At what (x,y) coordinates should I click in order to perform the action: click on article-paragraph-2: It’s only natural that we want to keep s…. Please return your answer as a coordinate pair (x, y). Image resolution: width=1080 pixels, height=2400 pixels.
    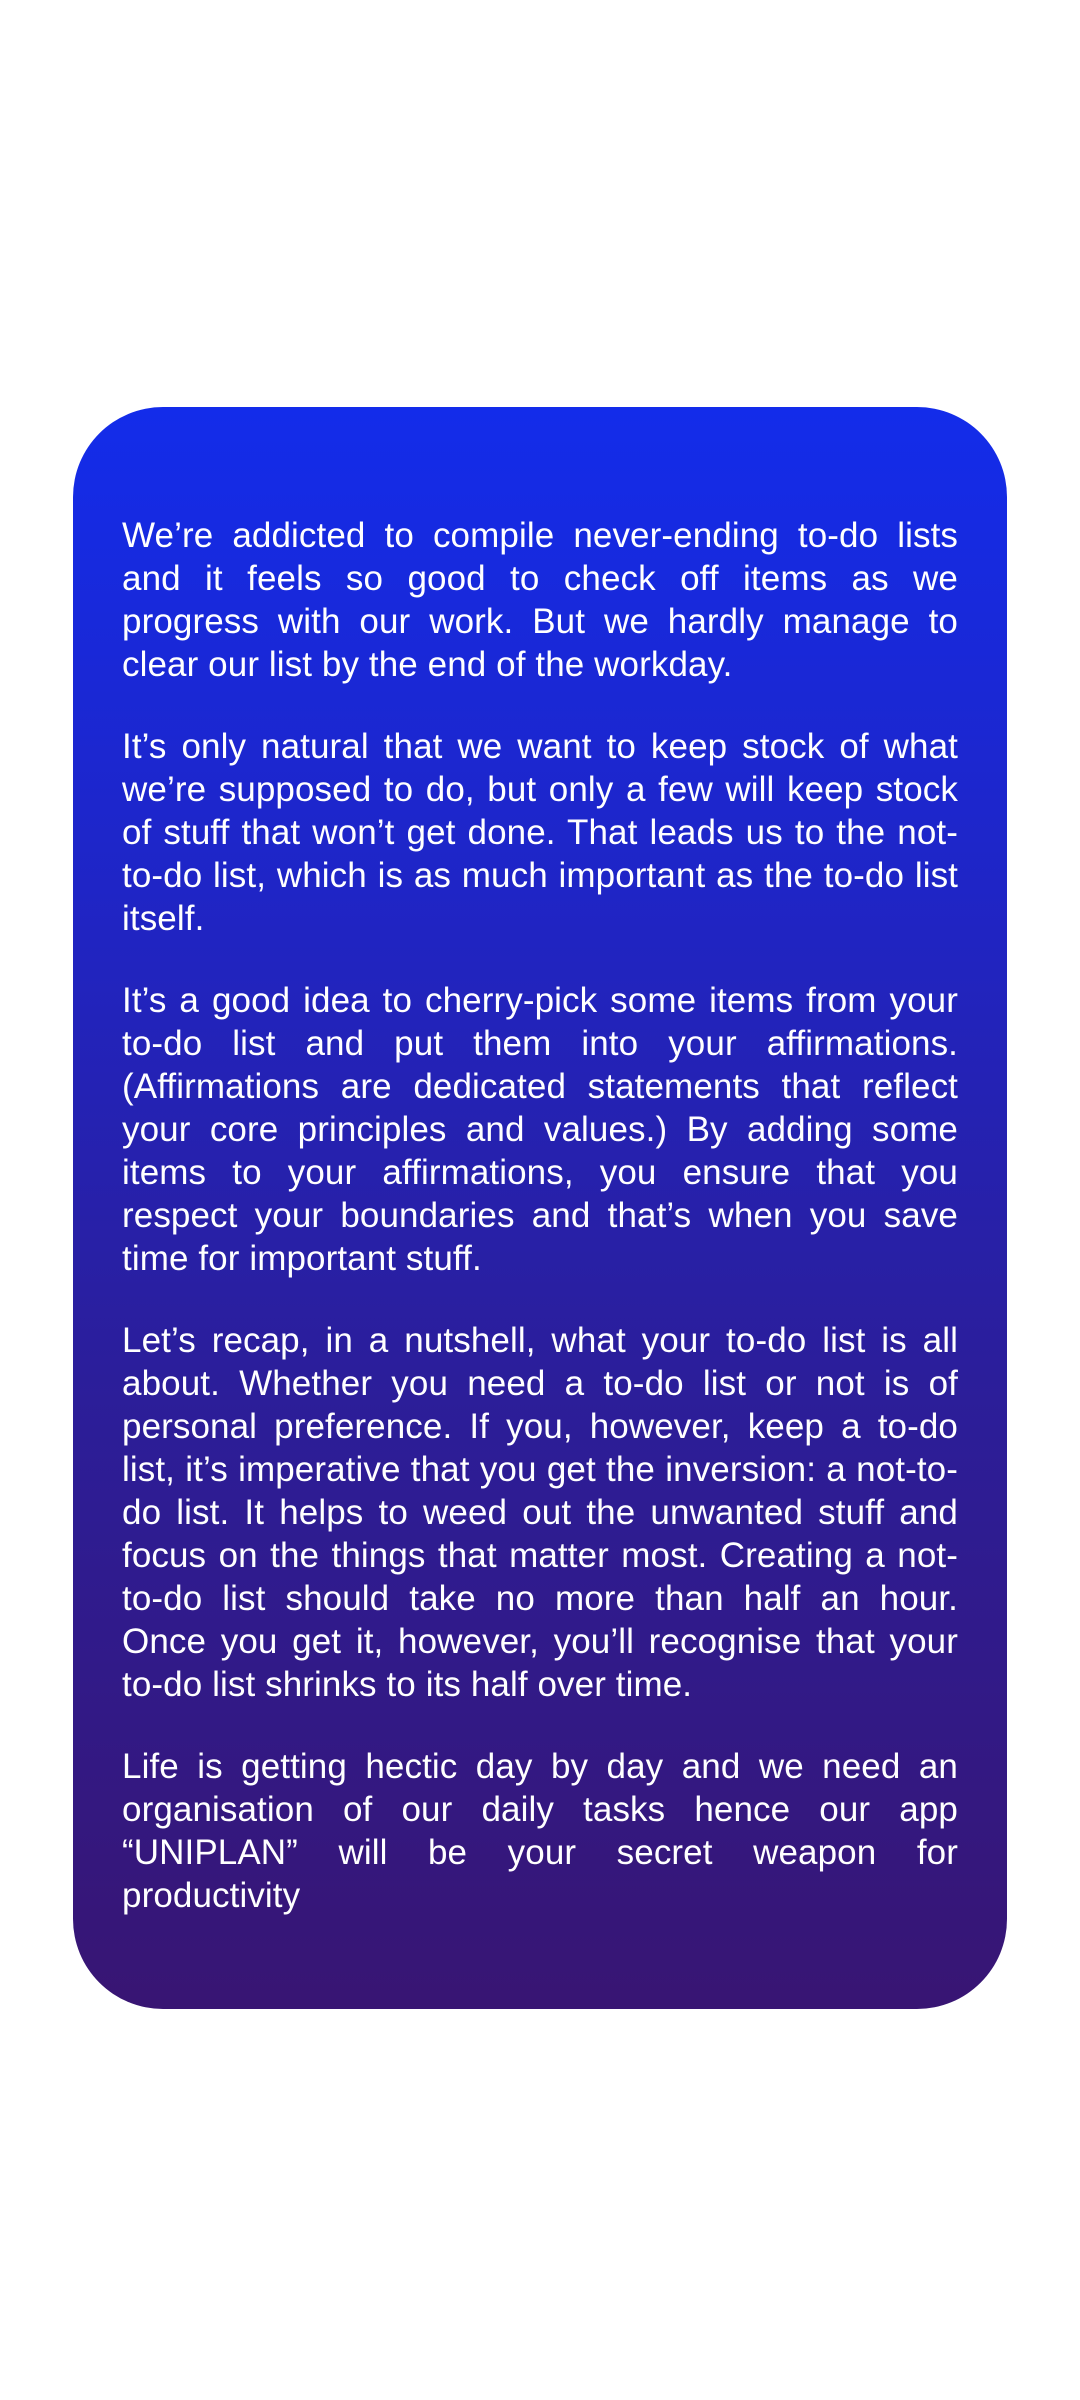
    Looking at the image, I should click on (540, 832).